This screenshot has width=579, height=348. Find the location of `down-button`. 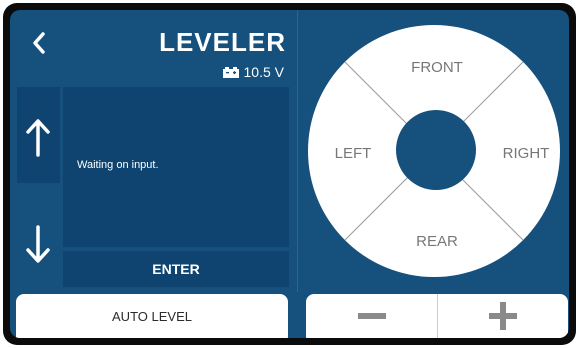

down-button is located at coordinates (38, 239).